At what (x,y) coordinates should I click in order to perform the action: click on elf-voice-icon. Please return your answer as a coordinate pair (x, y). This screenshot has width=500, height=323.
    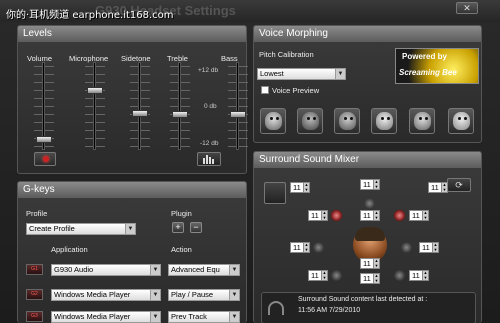
    Looking at the image, I should click on (422, 121).